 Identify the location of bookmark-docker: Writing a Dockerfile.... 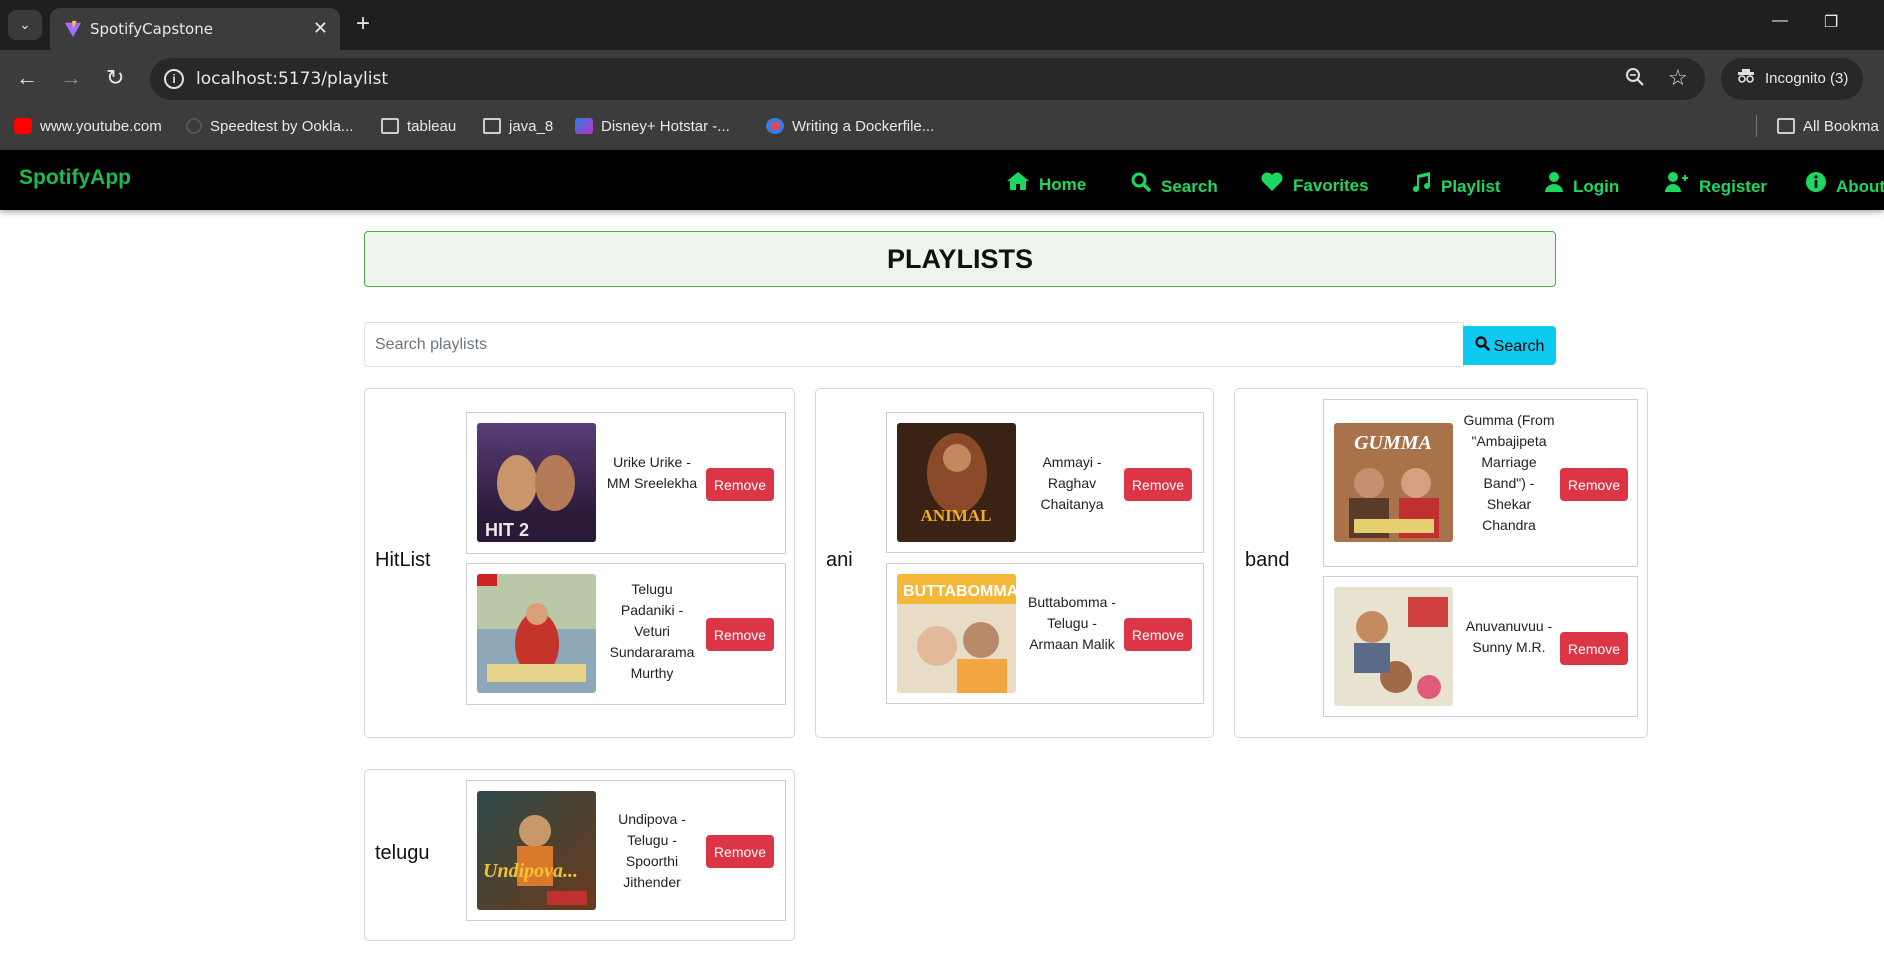
(850, 126).